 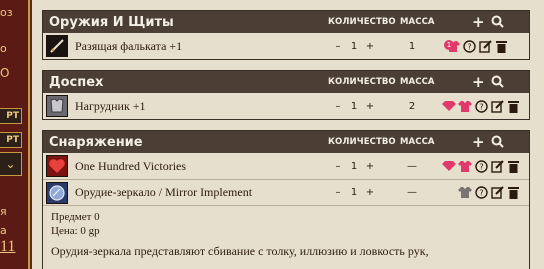 I want to click on item-name: Орудие-зеркало / Mirror Implement, so click(x=202, y=192).